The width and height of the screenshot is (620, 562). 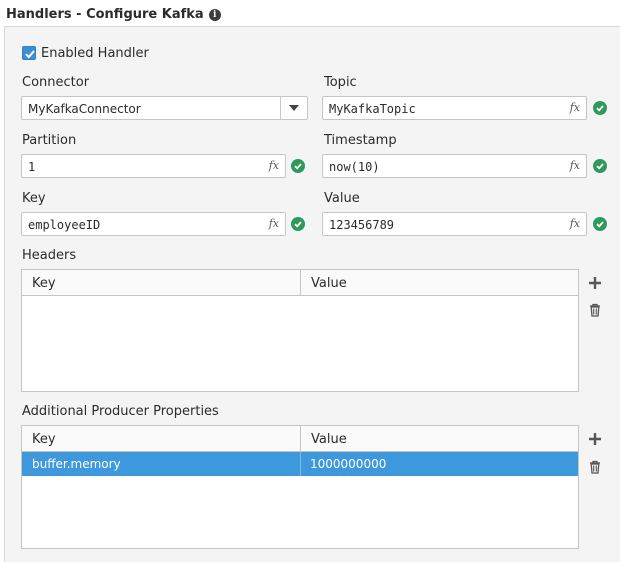 What do you see at coordinates (362, 225) in the screenshot?
I see `value-value: 123456789` at bounding box center [362, 225].